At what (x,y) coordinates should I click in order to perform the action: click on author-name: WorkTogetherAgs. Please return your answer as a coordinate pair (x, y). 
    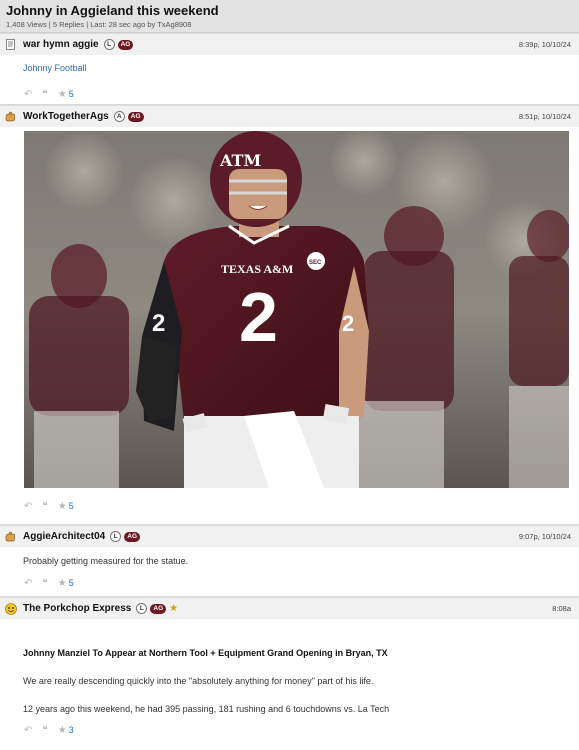
    Looking at the image, I should click on (66, 116).